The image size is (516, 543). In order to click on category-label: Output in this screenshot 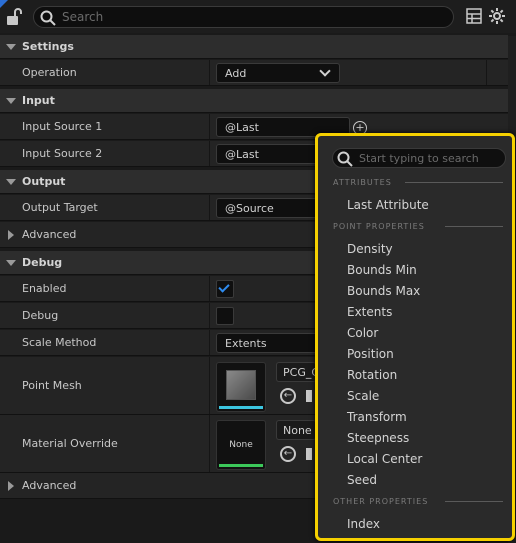, I will do `click(44, 181)`.